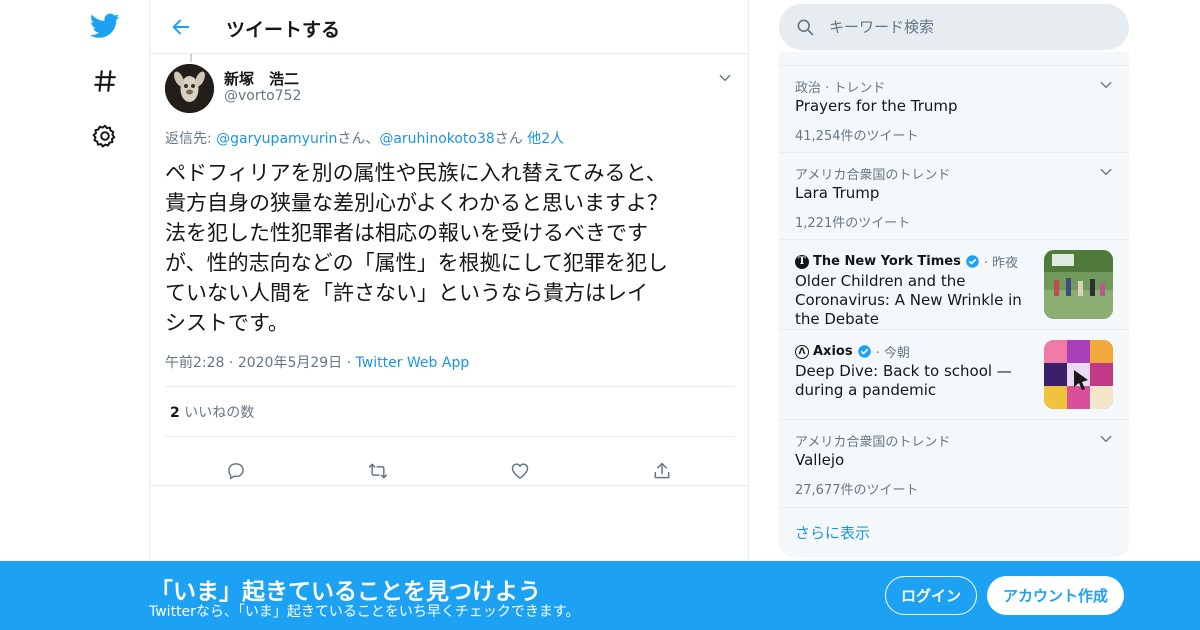 The image size is (1200, 630). I want to click on show-more-link: さらに表示, so click(832, 532).